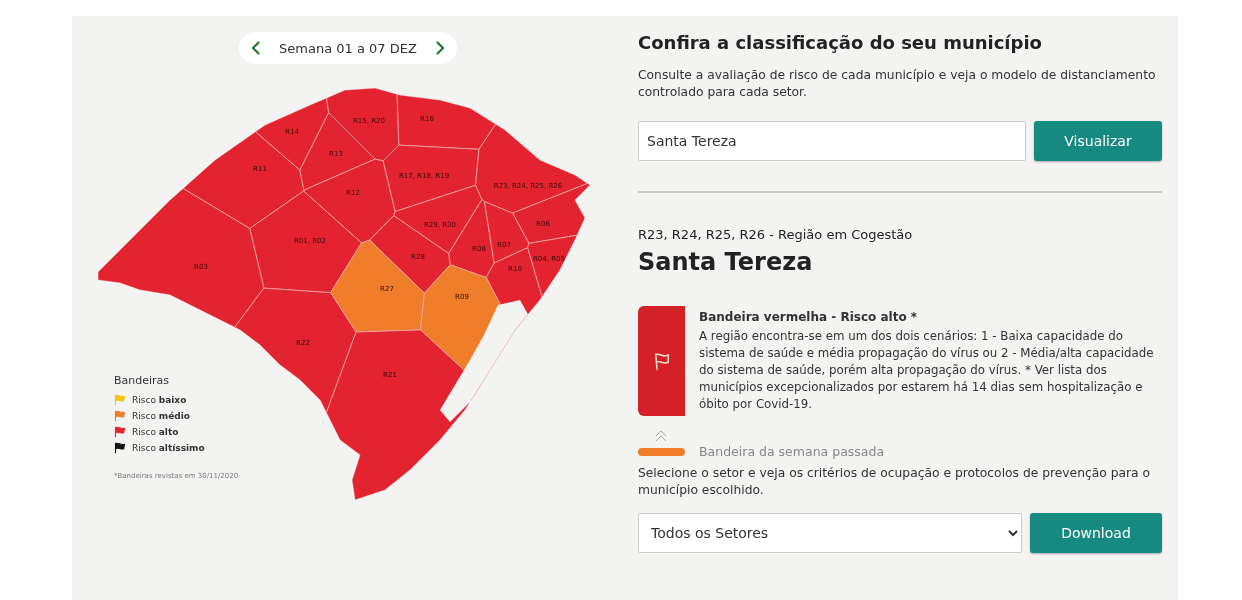 The image size is (1242, 600). Describe the element at coordinates (161, 416) in the screenshot. I see `legend-label: Risco médio` at that location.